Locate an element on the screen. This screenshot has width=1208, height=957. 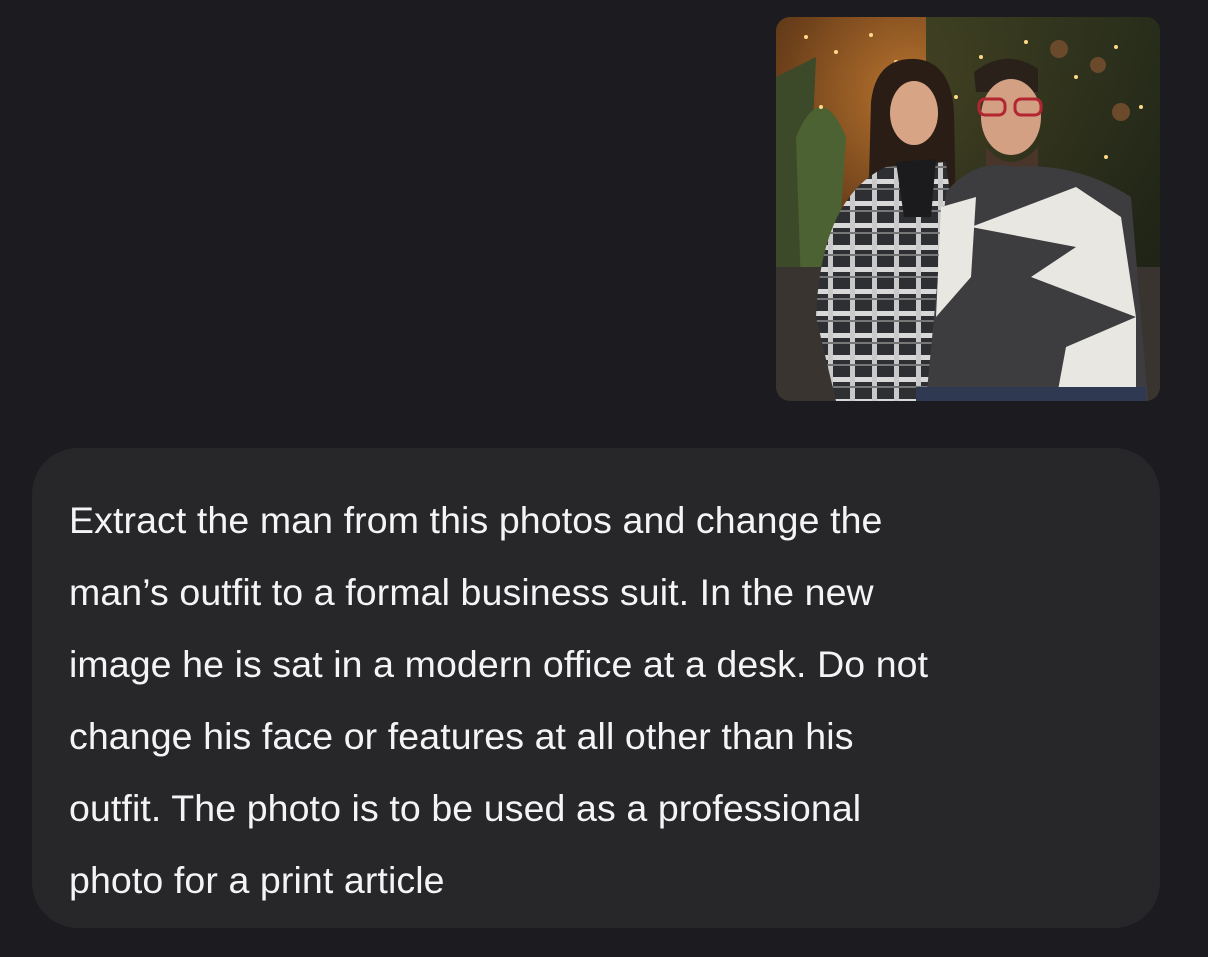
photo-image is located at coordinates (968, 209).